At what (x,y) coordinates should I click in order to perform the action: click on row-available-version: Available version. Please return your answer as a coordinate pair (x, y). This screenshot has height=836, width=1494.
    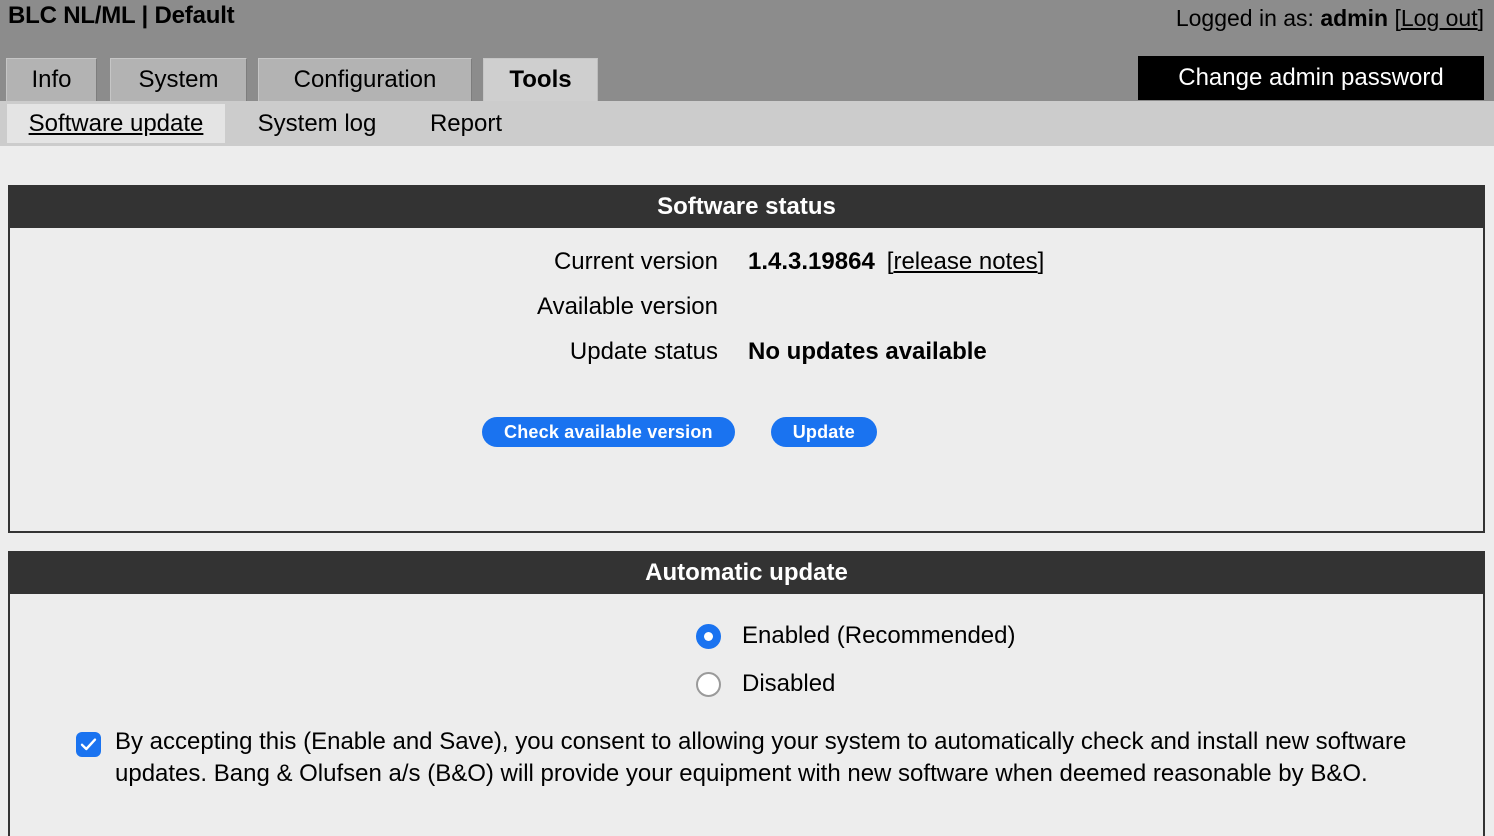
    Looking at the image, I should click on (746, 315).